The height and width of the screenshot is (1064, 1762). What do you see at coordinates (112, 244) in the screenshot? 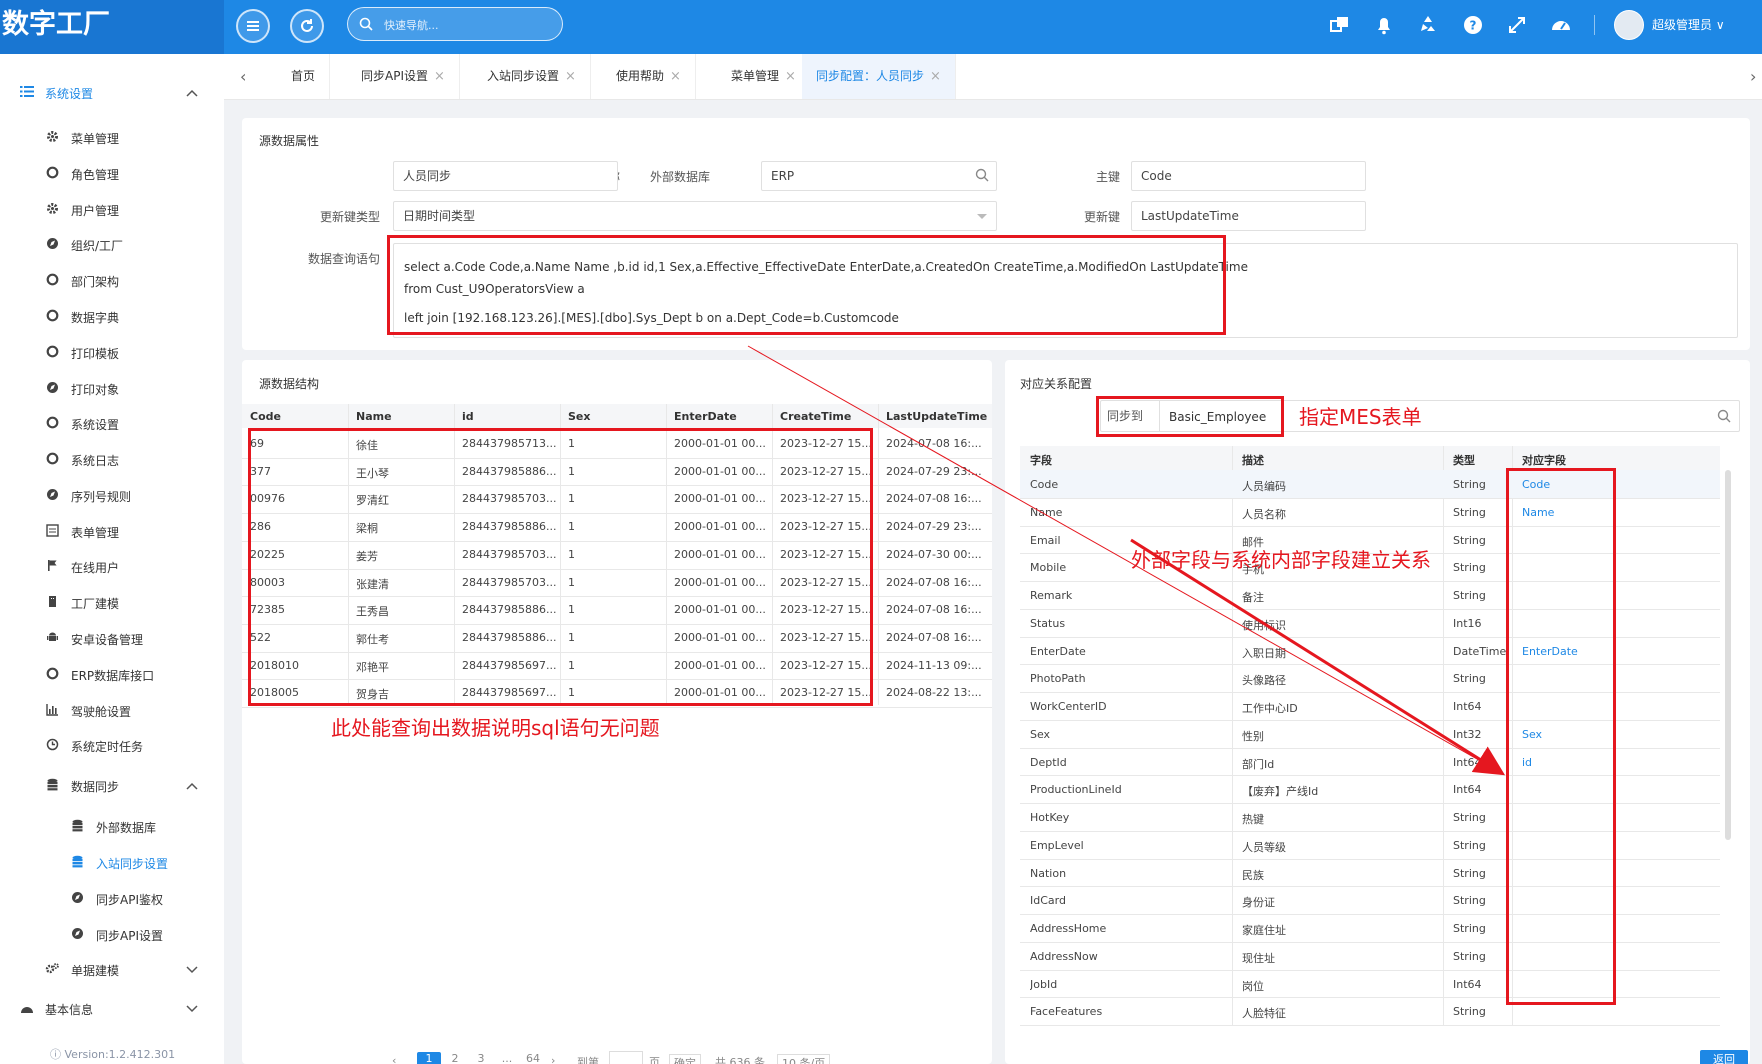
I see `sidebar-item: 组织/工厂` at bounding box center [112, 244].